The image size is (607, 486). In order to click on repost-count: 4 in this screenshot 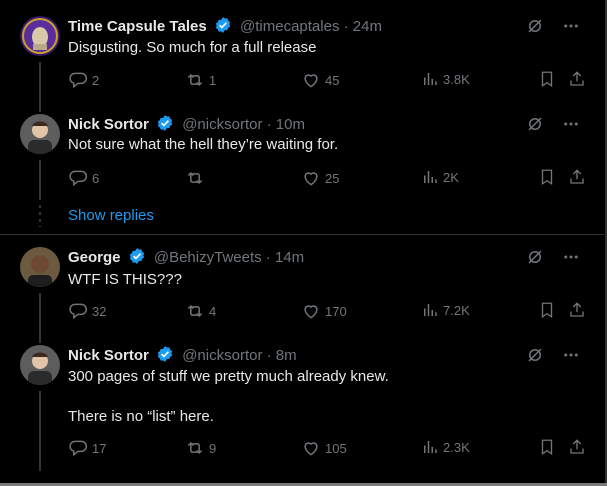, I will do `click(213, 311)`.